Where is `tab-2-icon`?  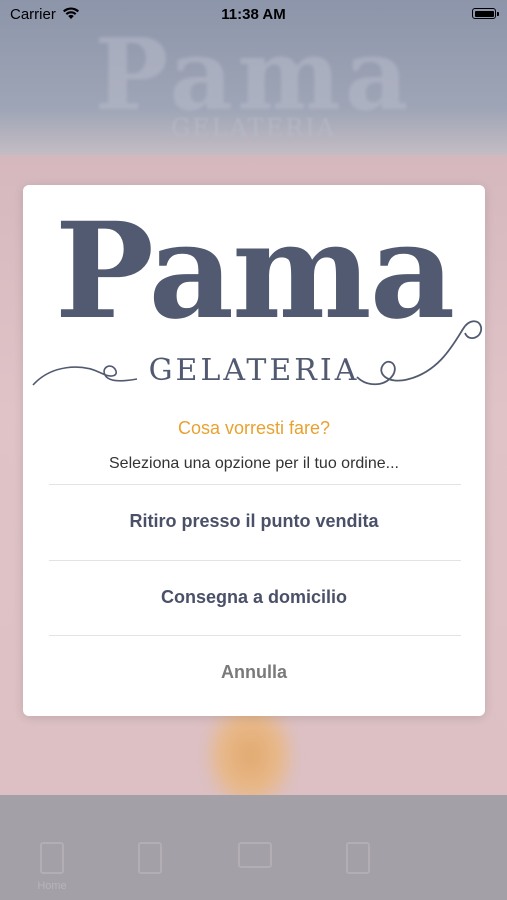
tab-2-icon is located at coordinates (150, 858).